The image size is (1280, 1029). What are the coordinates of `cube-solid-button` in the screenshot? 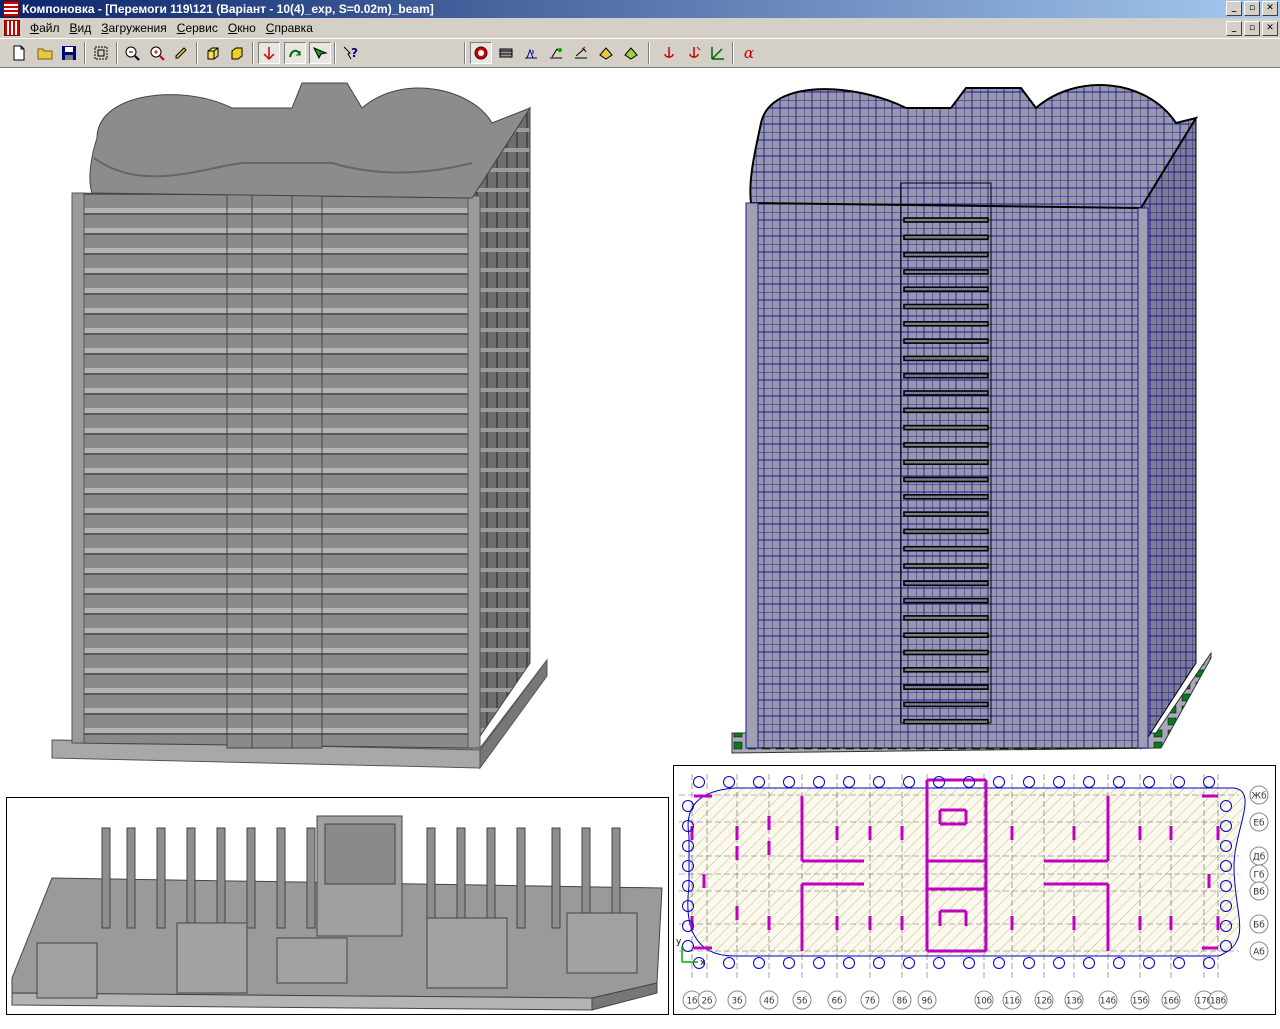 It's located at (237, 53).